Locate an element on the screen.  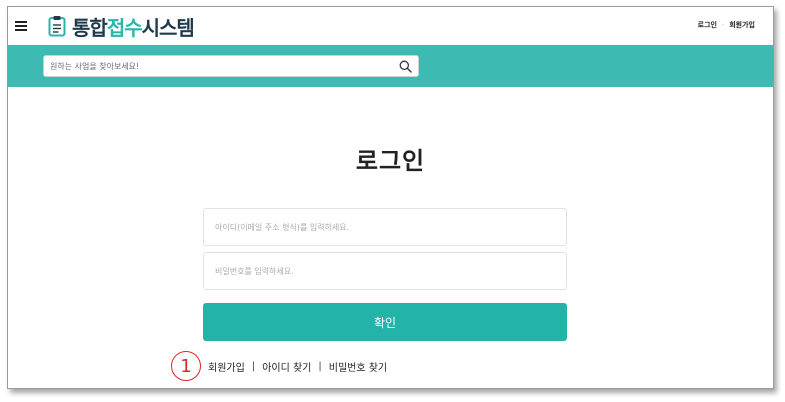
id-field-box is located at coordinates (385, 227).